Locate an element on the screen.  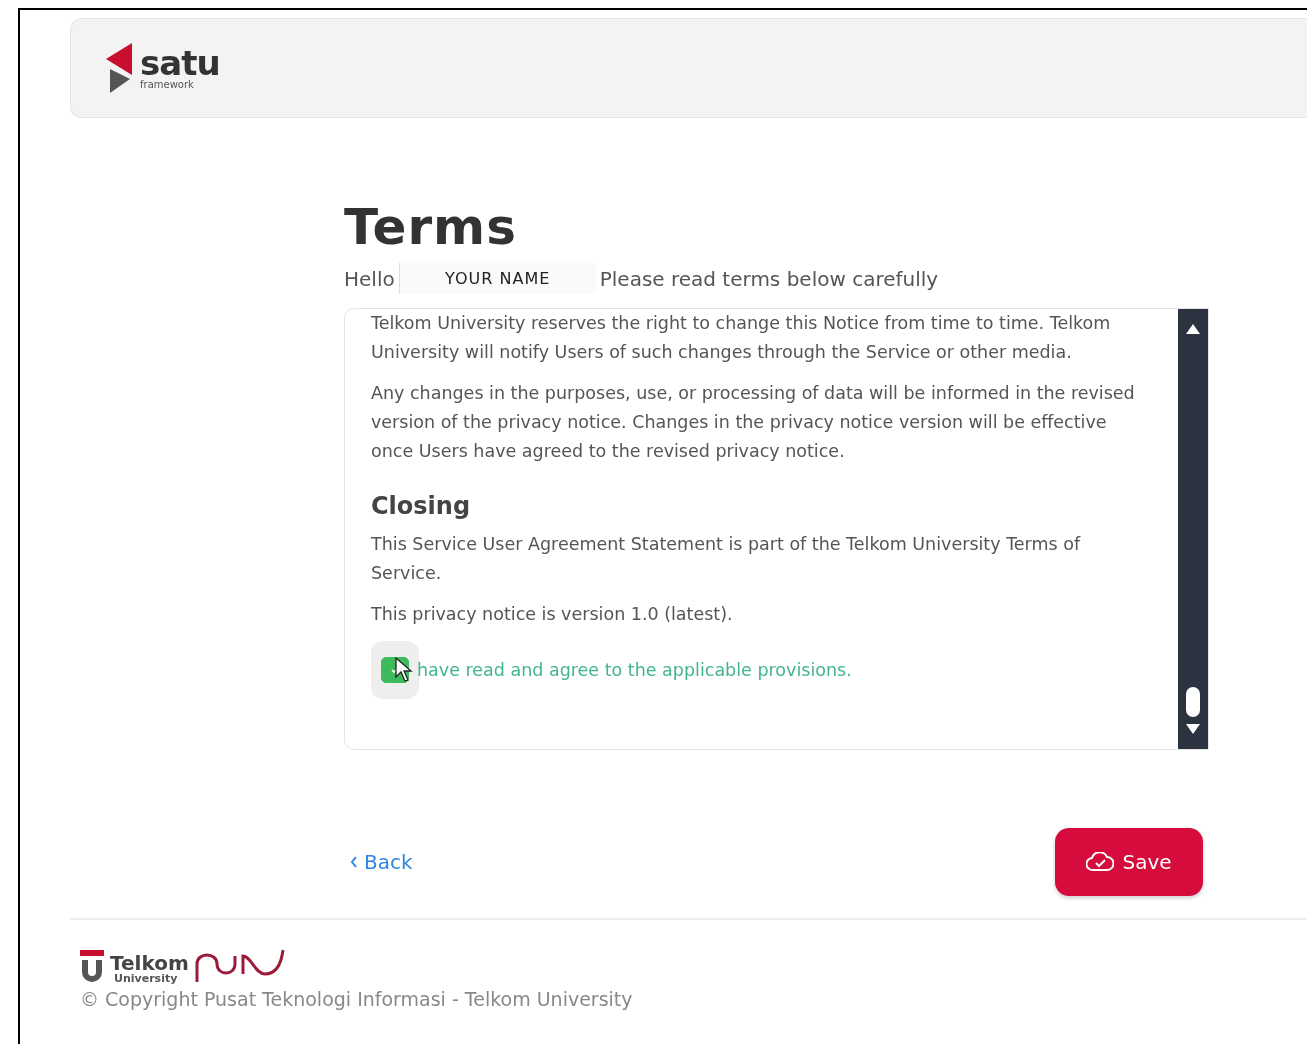
section-heading: Closing is located at coordinates (421, 506).